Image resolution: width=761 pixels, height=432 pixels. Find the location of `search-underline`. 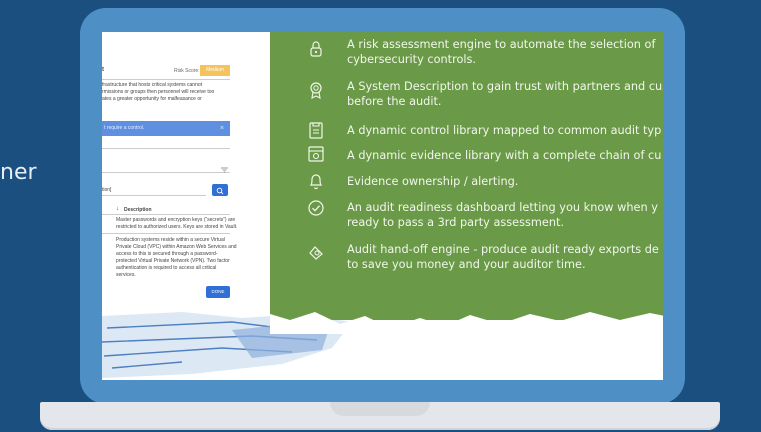

search-underline is located at coordinates (154, 195).